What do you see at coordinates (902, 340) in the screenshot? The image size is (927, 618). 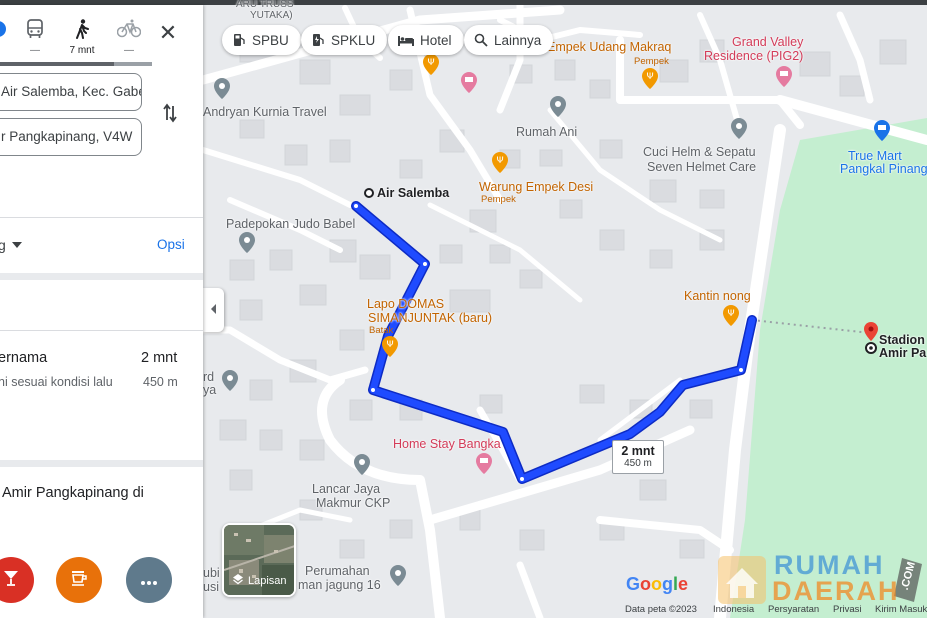 I see `map-label-stadion-1: Stadion` at bounding box center [902, 340].